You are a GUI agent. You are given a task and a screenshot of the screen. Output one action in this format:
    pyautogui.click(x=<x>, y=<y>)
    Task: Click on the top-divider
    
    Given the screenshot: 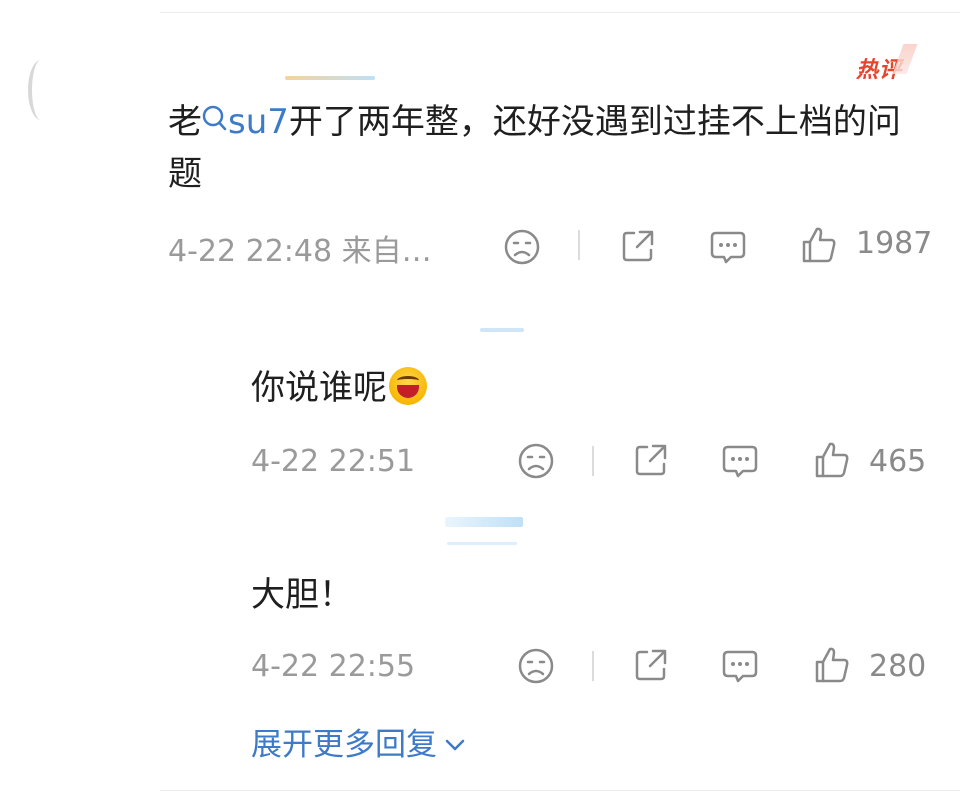 What is the action you would take?
    pyautogui.click(x=560, y=12)
    